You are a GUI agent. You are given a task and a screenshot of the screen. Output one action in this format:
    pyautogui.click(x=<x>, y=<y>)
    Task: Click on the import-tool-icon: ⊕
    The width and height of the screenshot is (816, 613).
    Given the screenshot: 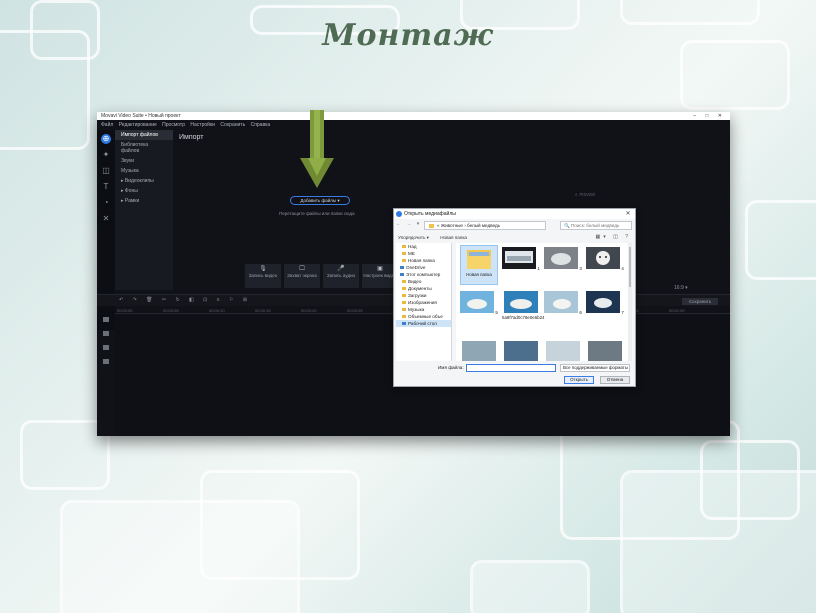 What is the action you would take?
    pyautogui.click(x=106, y=139)
    